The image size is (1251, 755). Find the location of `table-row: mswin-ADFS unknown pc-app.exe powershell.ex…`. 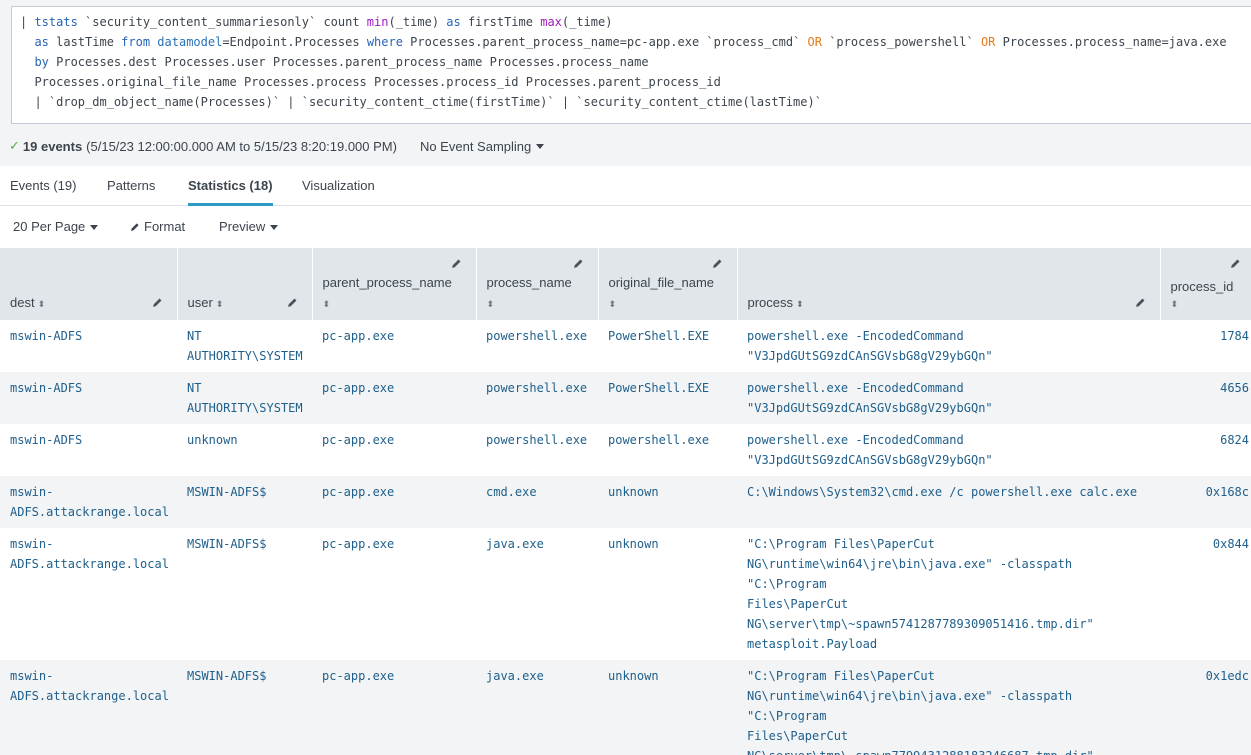

table-row: mswin-ADFS unknown pc-app.exe powershell.ex… is located at coordinates (625, 450).